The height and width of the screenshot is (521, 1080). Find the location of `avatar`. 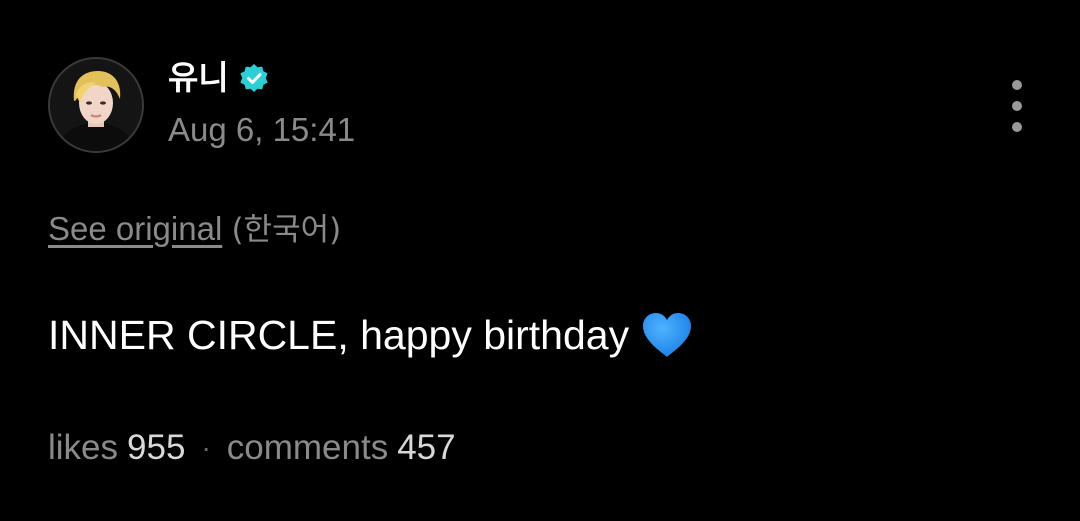

avatar is located at coordinates (96, 105).